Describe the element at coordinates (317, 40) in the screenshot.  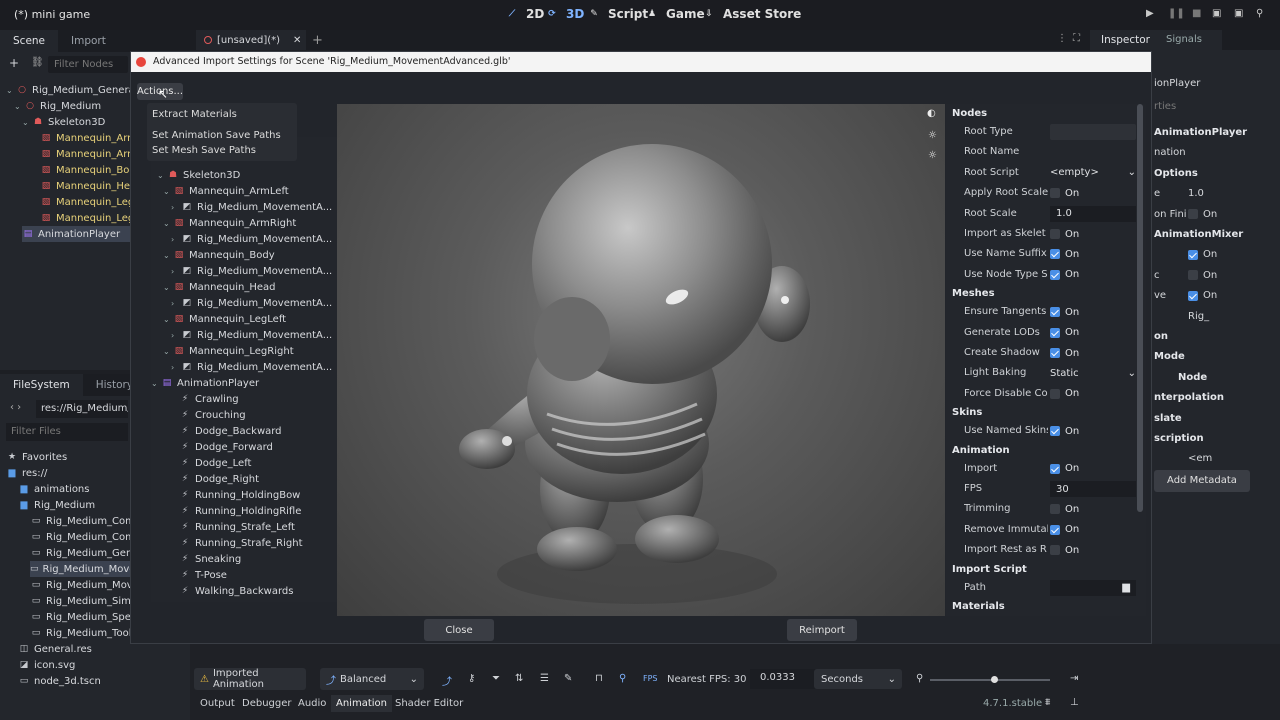
I see `add-tab-icon: +` at that location.